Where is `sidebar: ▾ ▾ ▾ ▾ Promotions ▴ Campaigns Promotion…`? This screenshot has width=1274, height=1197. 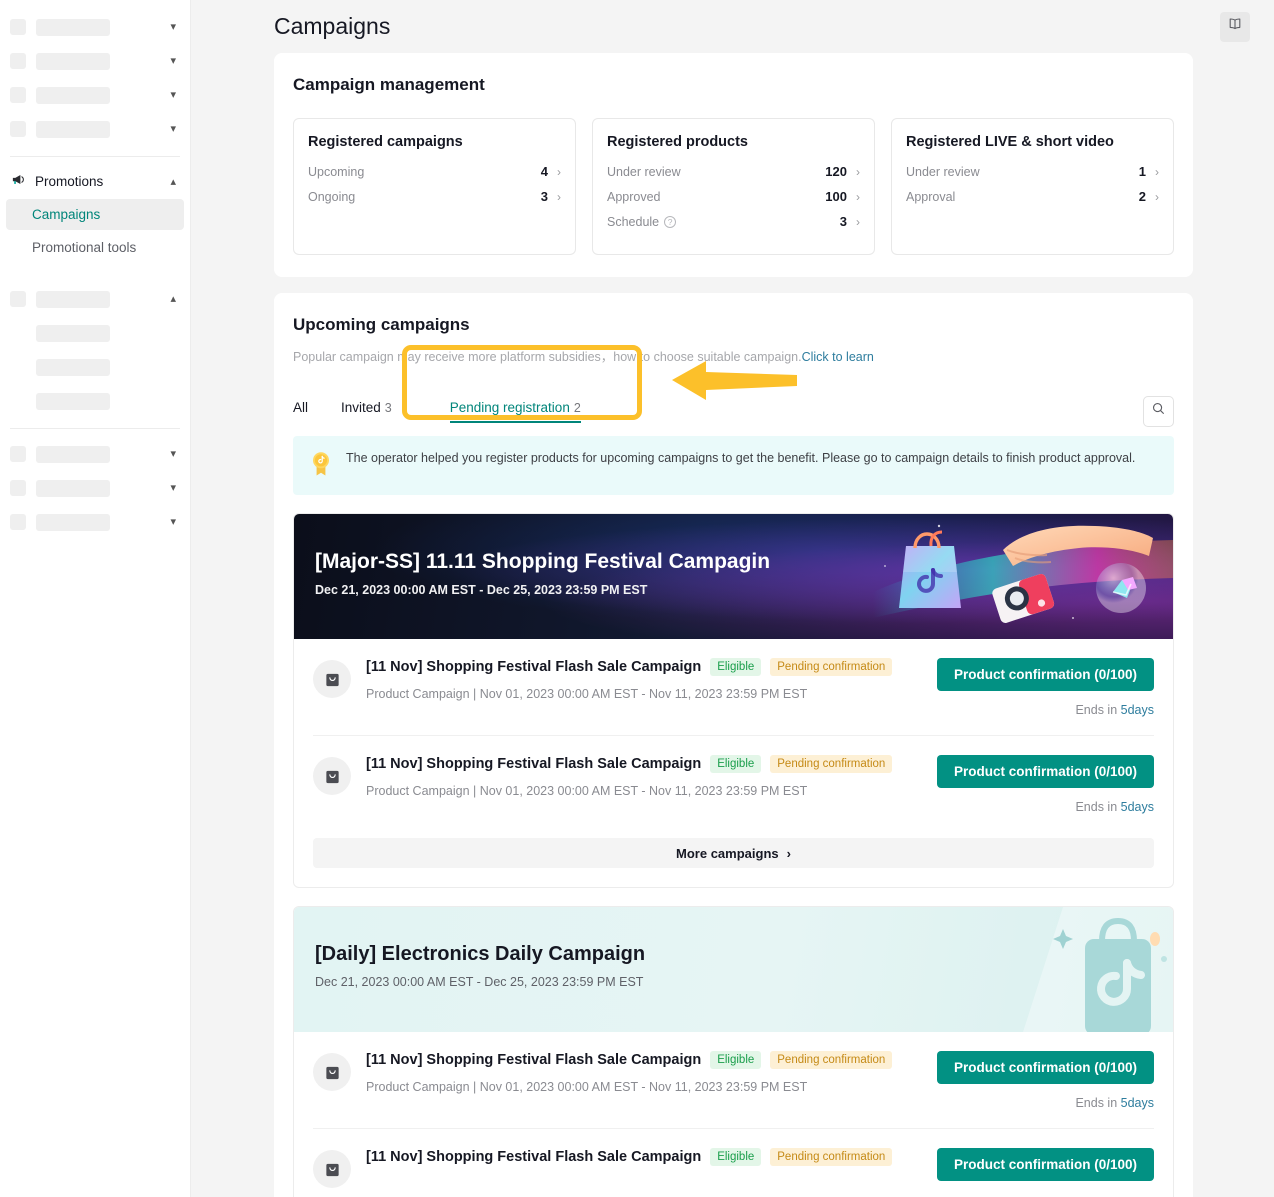 sidebar: ▾ ▾ ▾ ▾ Promotions ▴ Campaigns Promotion… is located at coordinates (95, 598).